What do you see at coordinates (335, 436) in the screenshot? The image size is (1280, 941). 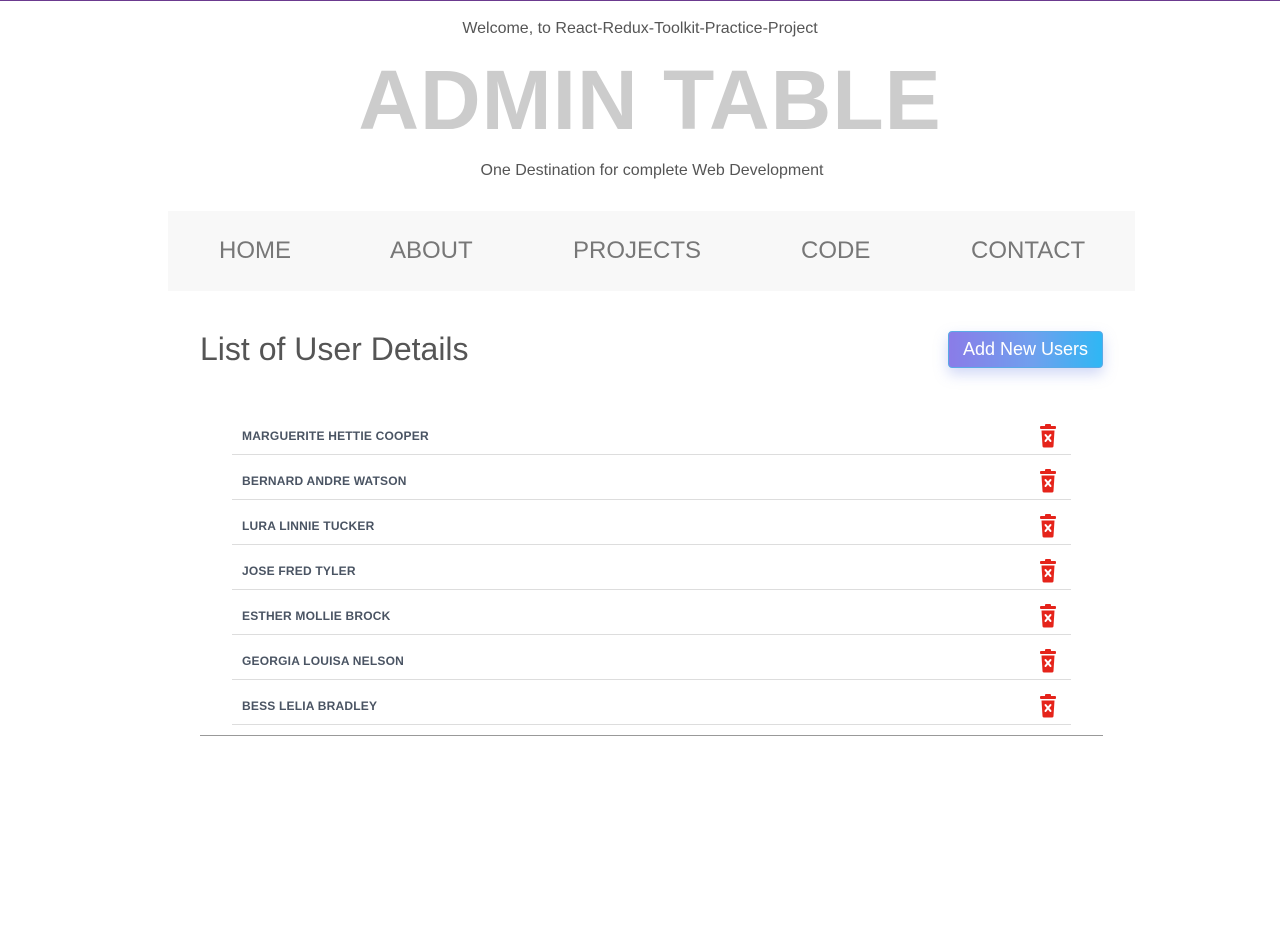 I see `user-name: MARGUERITE HETTIE COOPER` at bounding box center [335, 436].